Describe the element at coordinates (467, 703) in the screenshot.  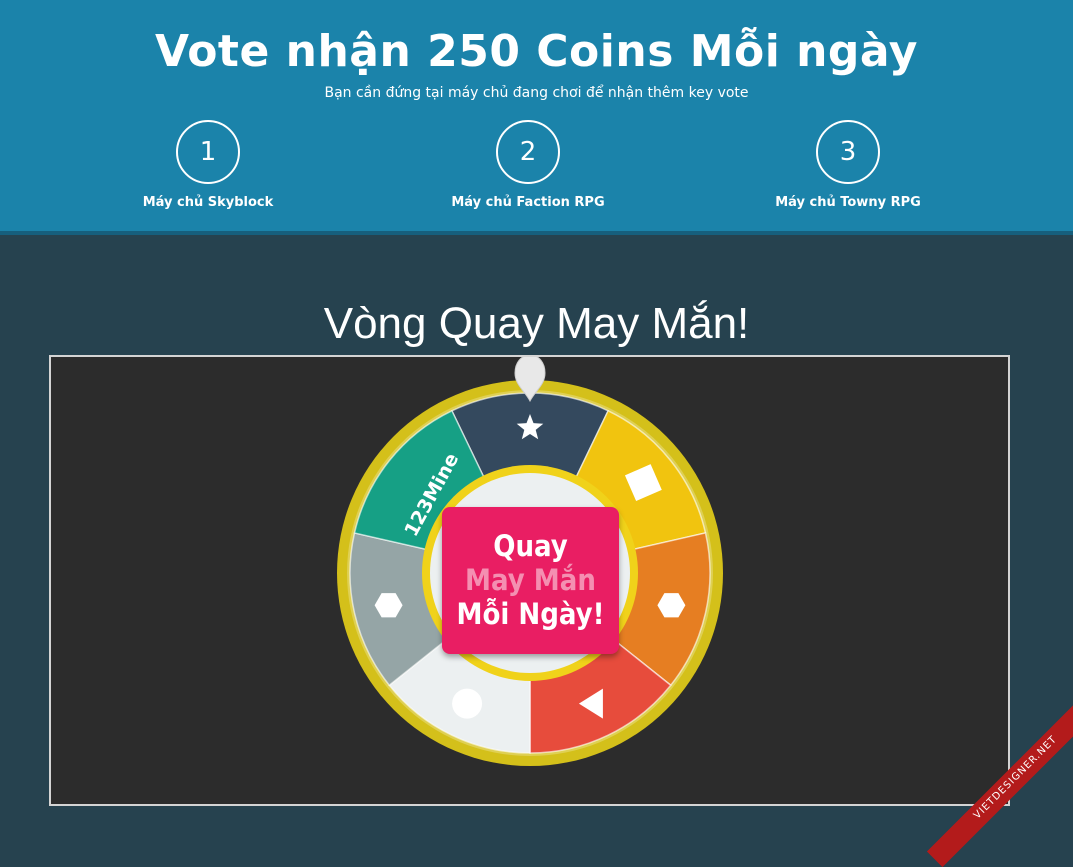
I see `circle-icon` at that location.